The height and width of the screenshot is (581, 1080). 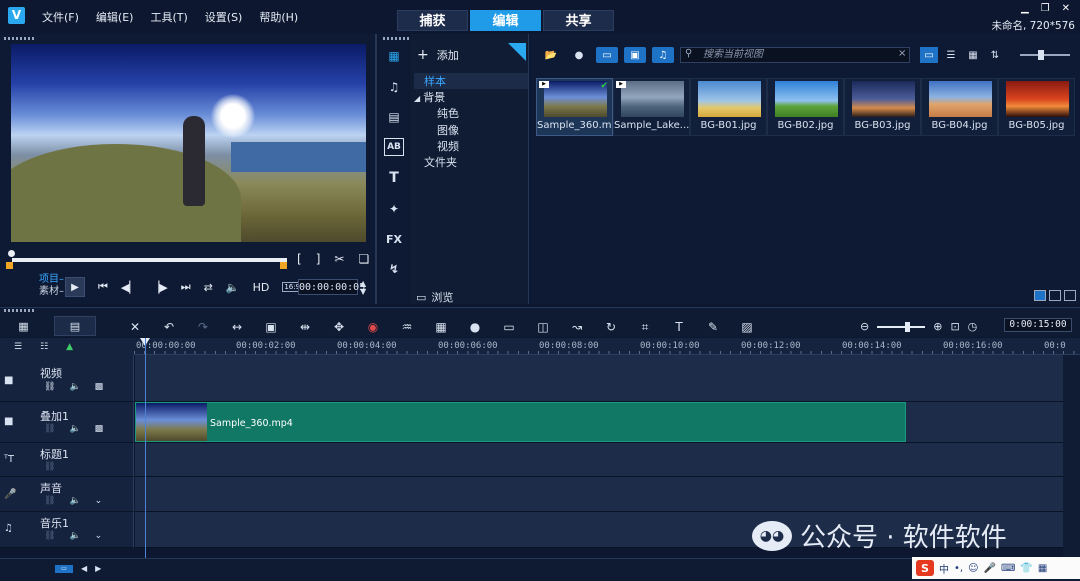 I want to click on tree-item-solid: 纯色, so click(x=448, y=113).